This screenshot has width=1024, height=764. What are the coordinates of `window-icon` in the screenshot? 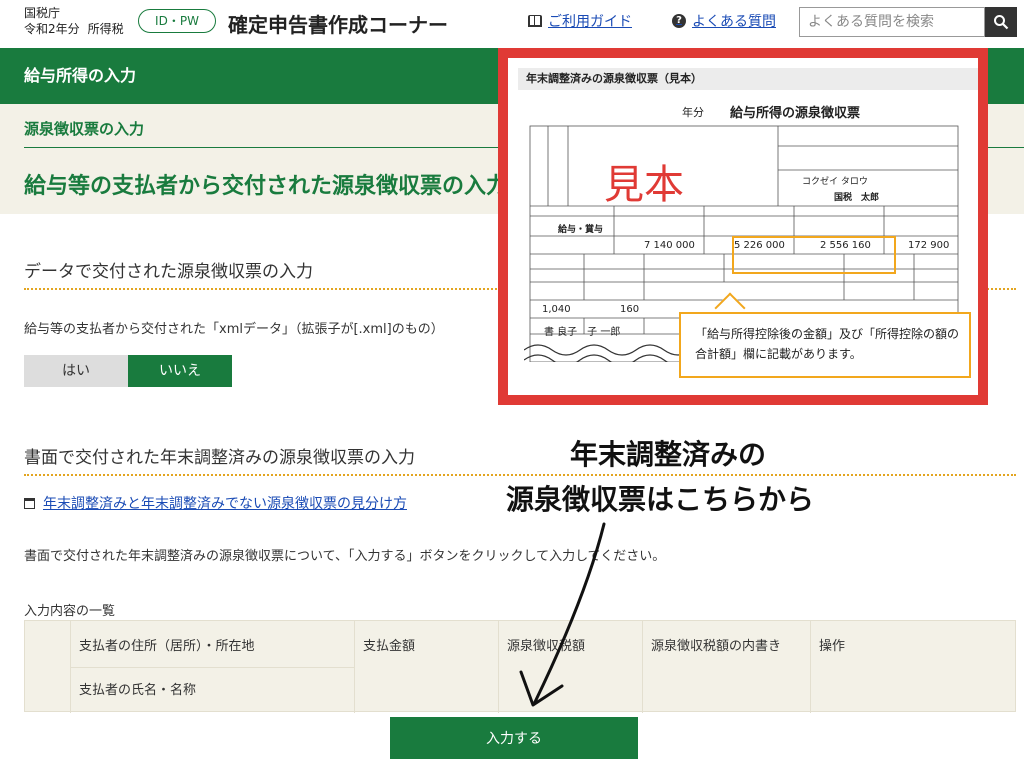 It's located at (29, 503).